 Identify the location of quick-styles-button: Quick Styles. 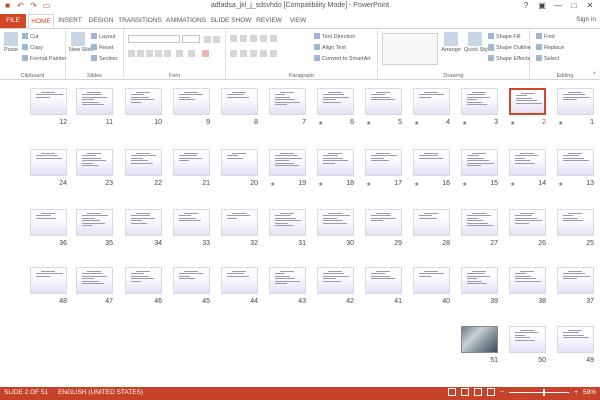
(479, 42).